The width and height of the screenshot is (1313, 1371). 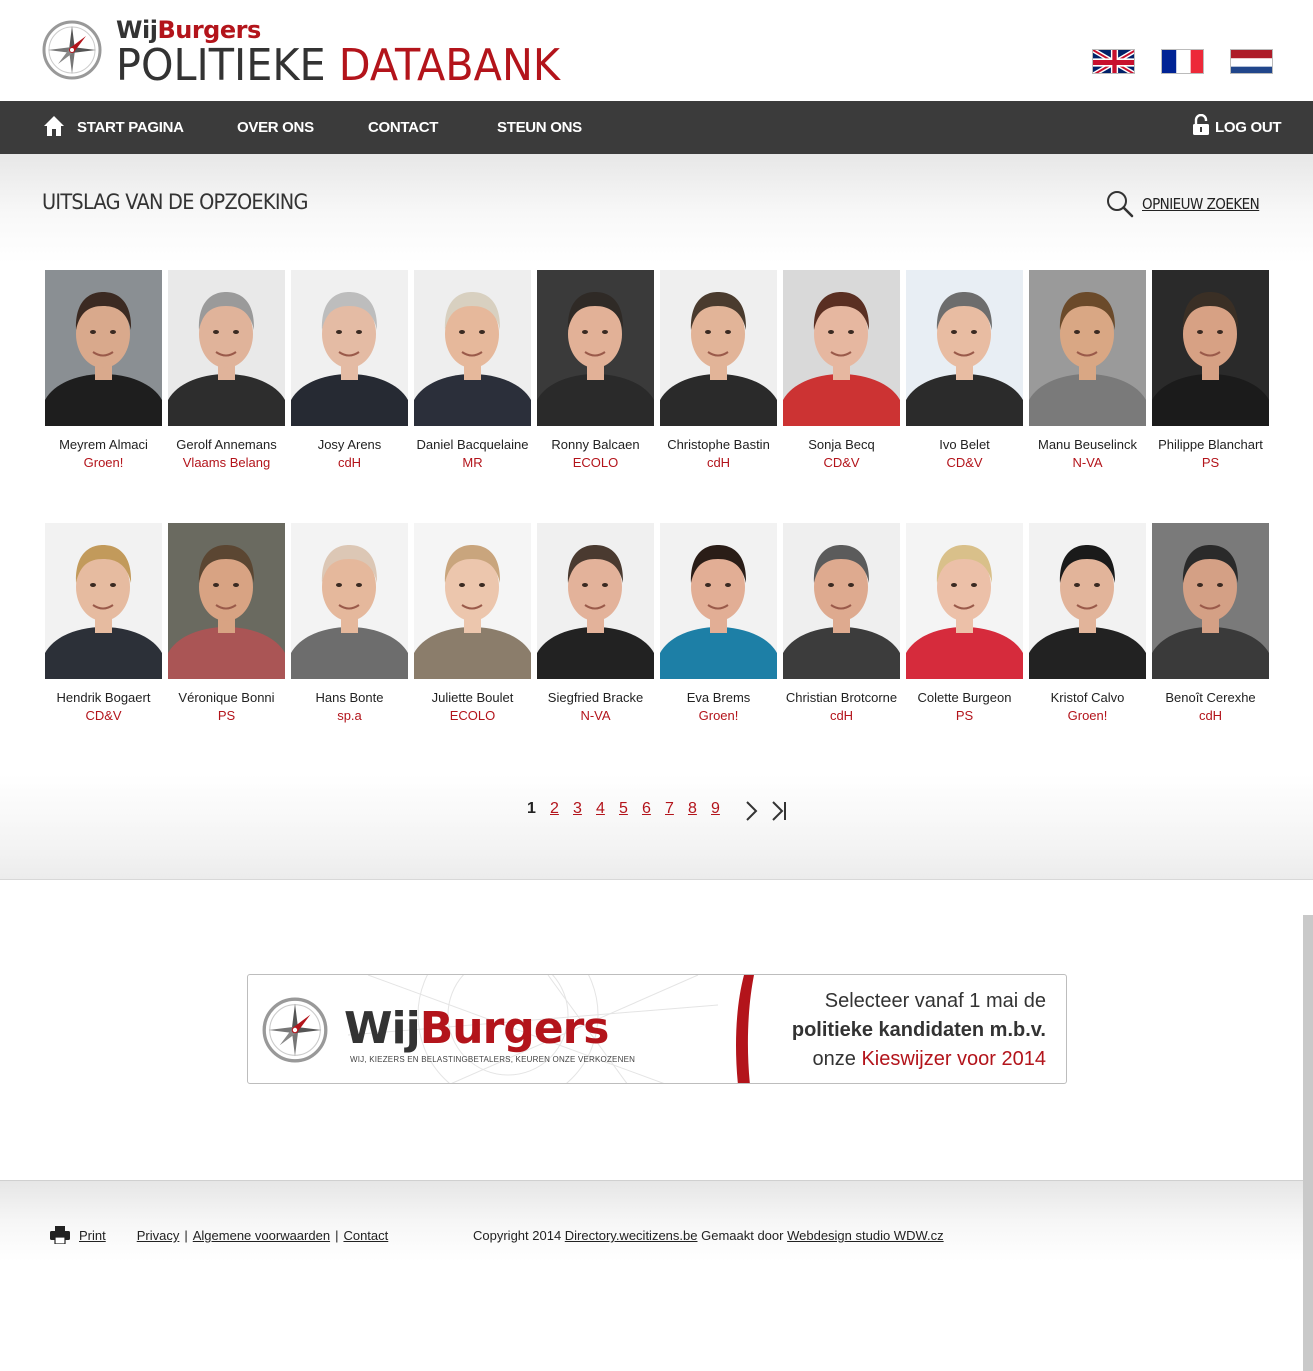 I want to click on nav-about: OVER ONS, so click(x=275, y=127).